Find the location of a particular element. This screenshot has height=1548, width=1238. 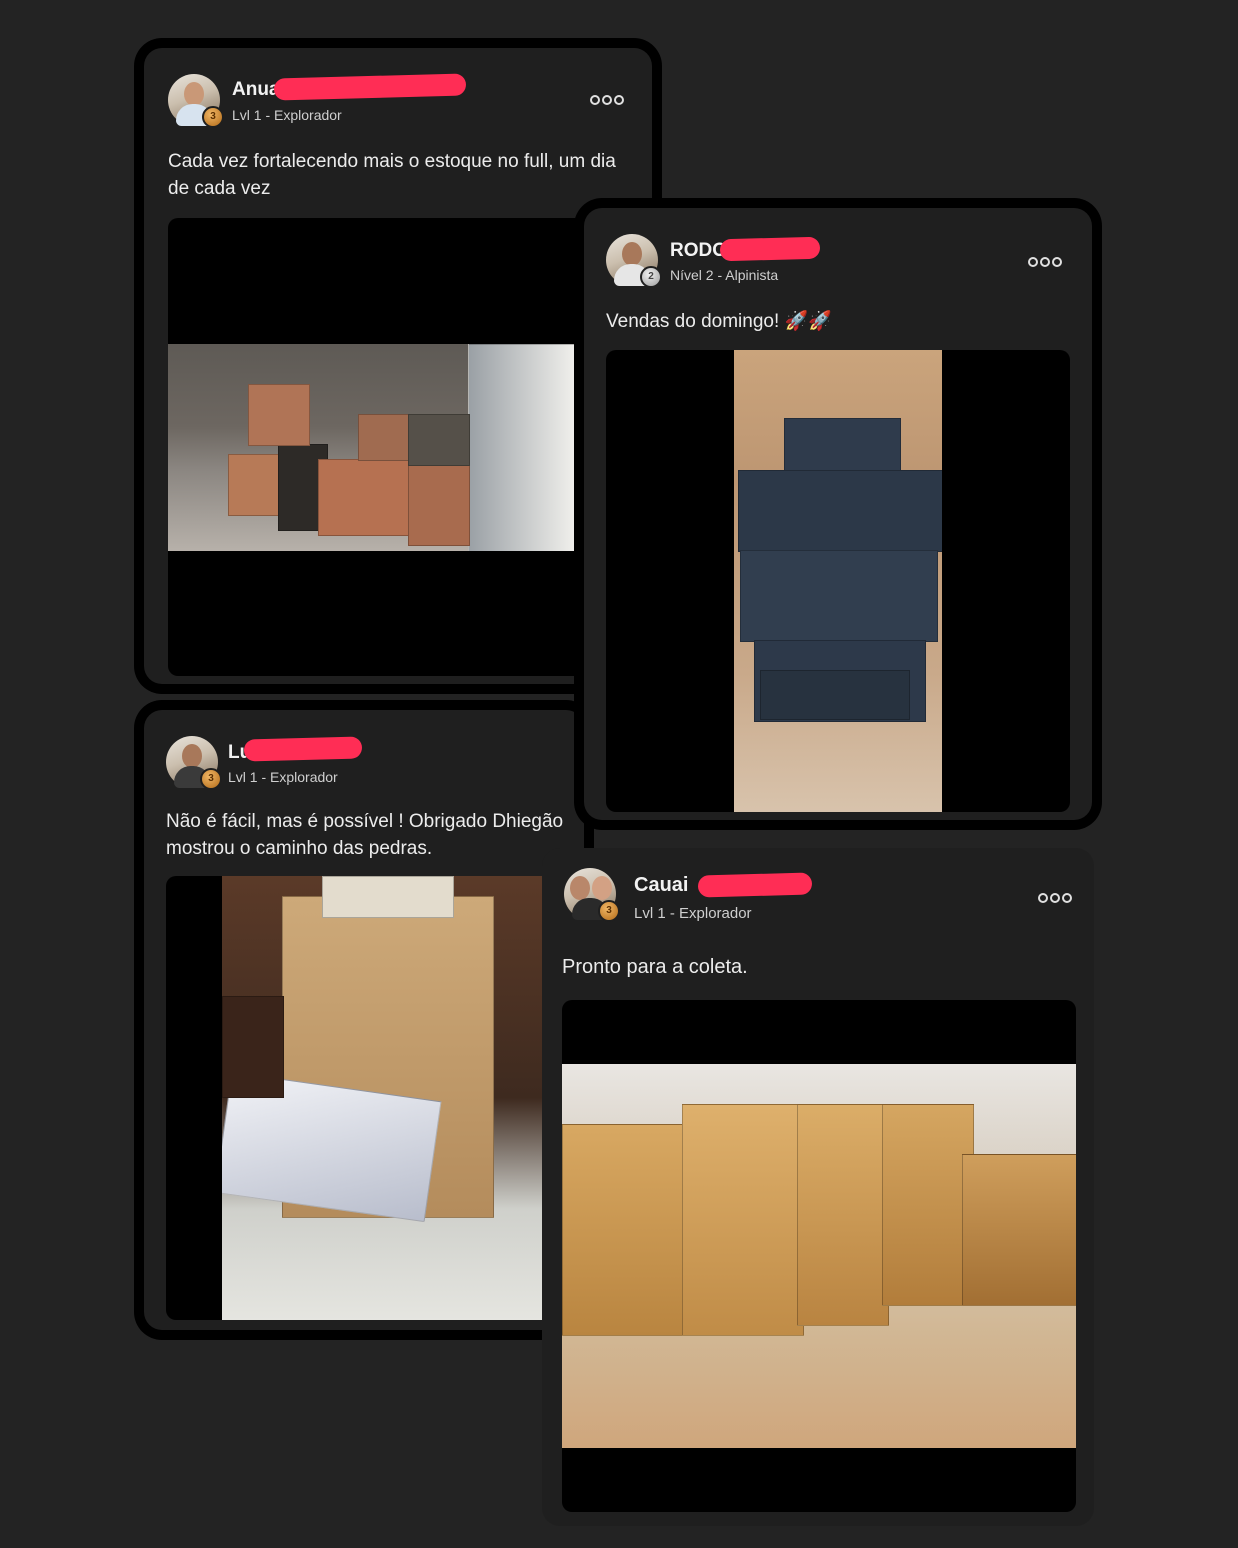

author-name: RODO is located at coordinates (698, 251).